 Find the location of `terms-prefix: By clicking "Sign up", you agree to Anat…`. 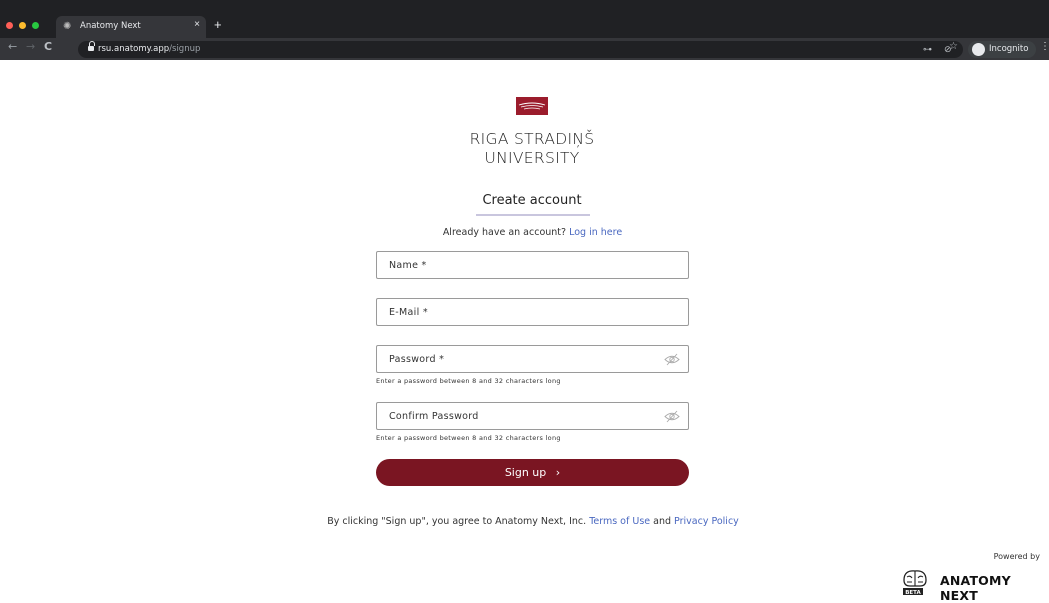

terms-prefix: By clicking "Sign up", you agree to Anat… is located at coordinates (457, 521).